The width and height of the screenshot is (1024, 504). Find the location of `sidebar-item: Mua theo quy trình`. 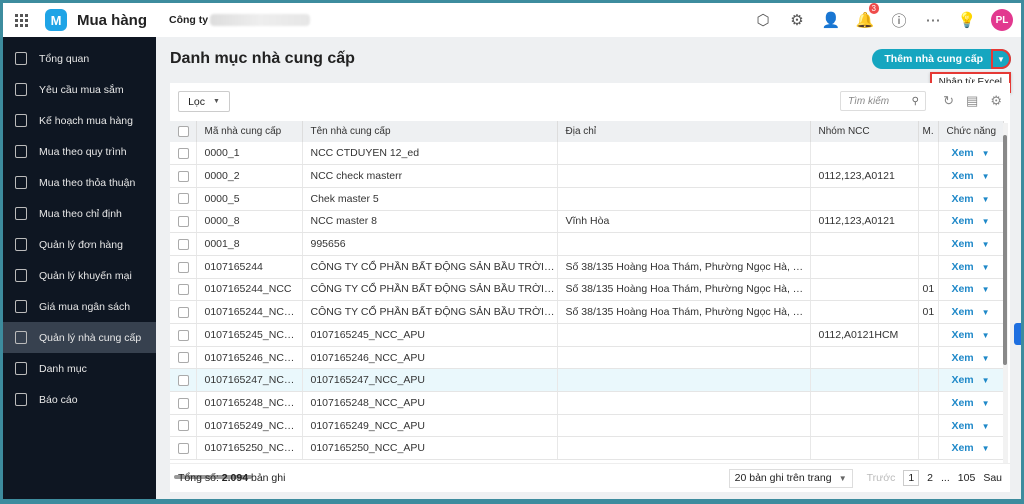

sidebar-item: Mua theo quy trình is located at coordinates (79, 151).